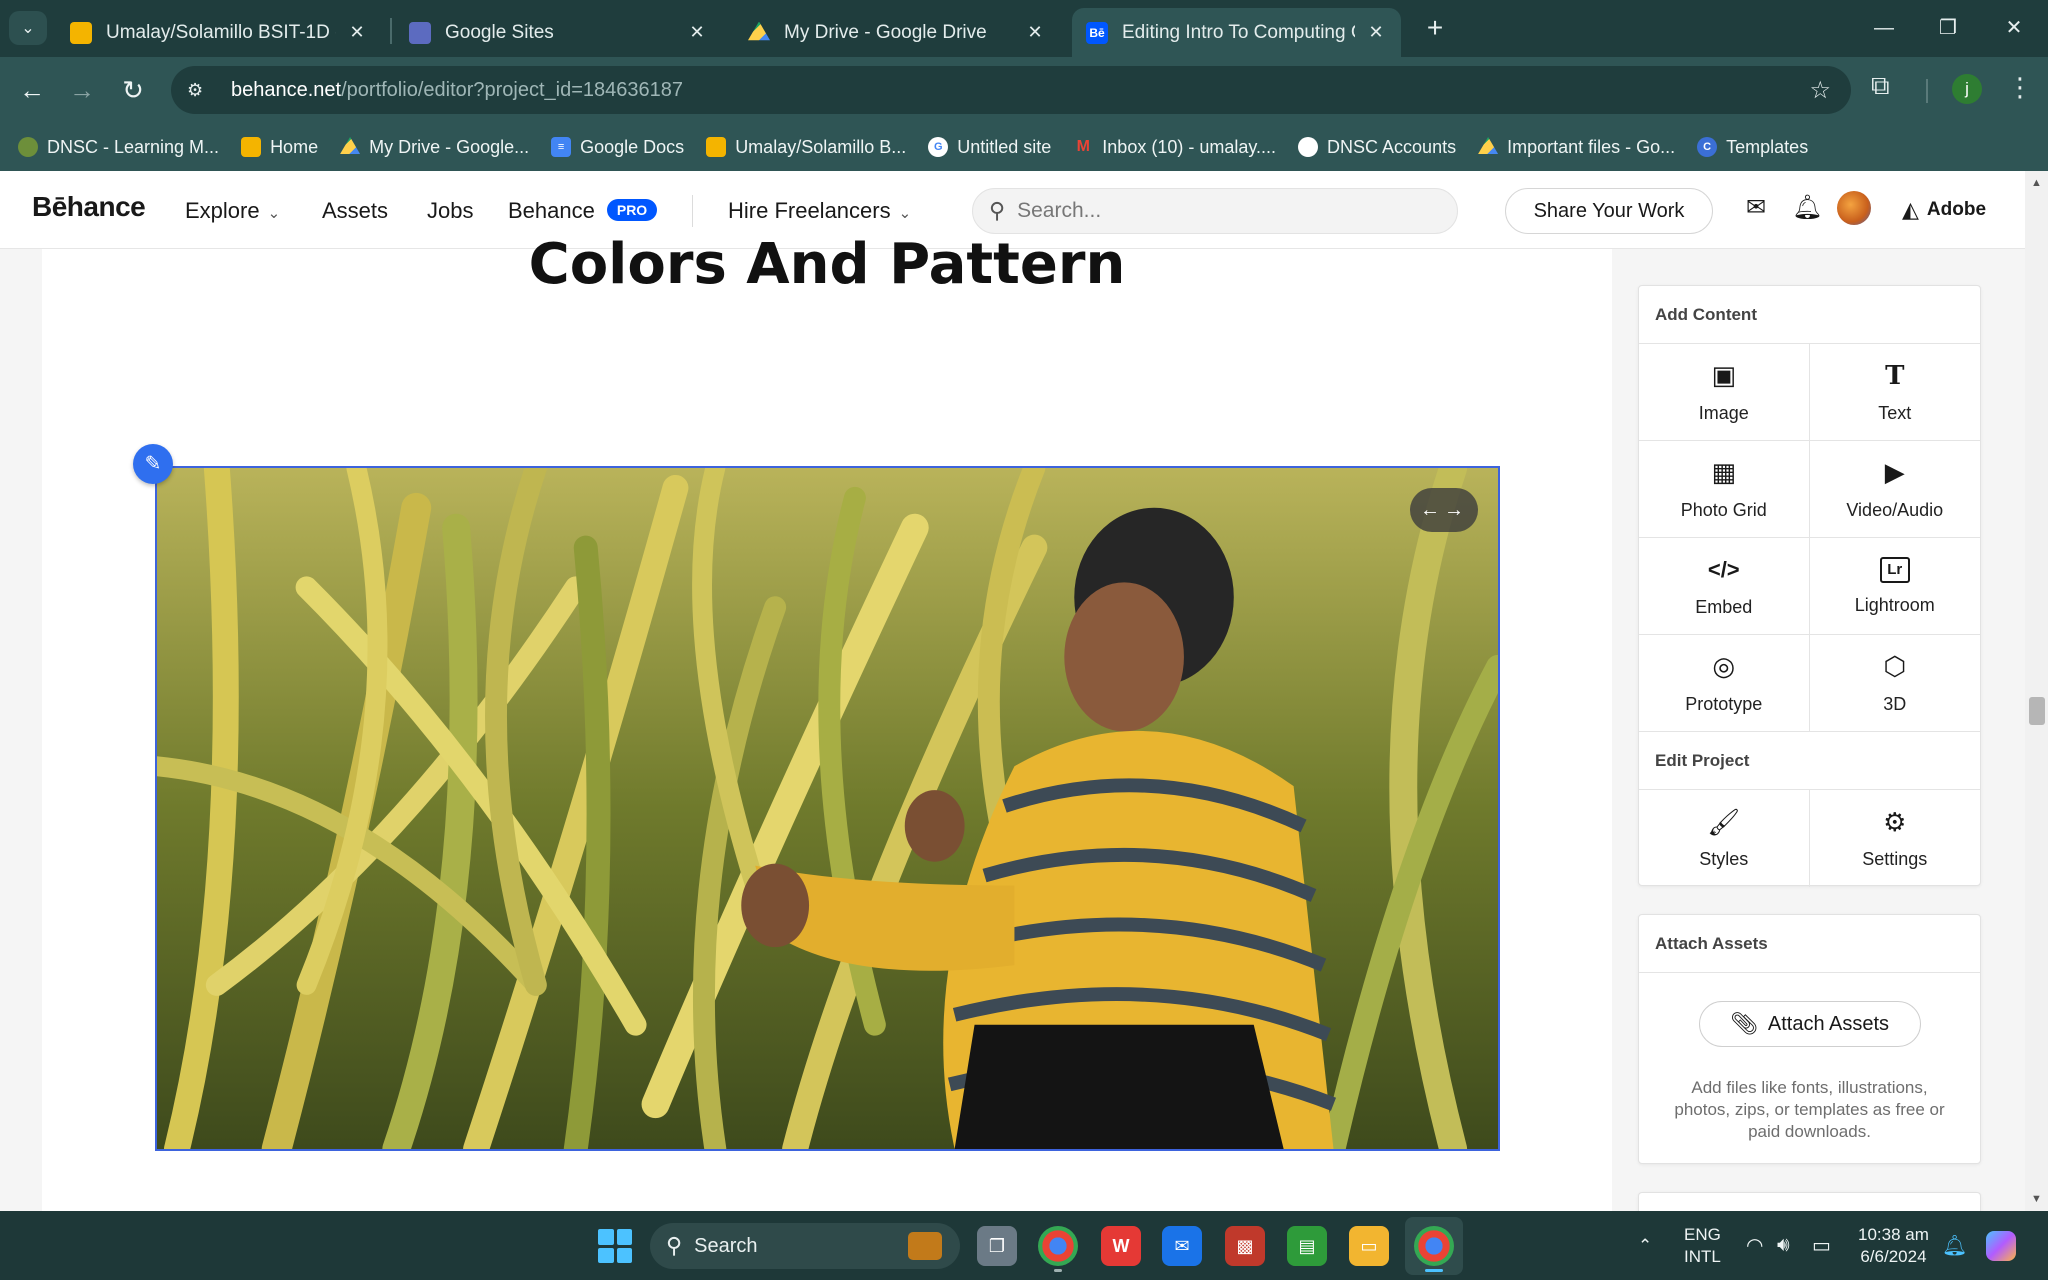 Image resolution: width=2048 pixels, height=1280 pixels. I want to click on gmail-favicon-icon: M, so click(1083, 146).